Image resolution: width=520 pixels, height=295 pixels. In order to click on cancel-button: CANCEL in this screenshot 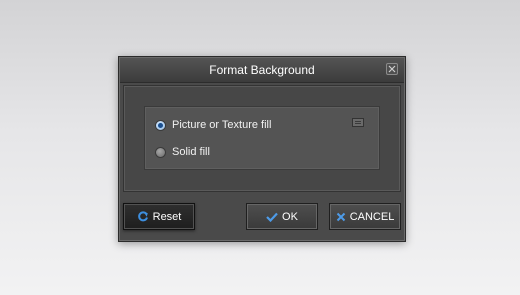, I will do `click(365, 216)`.